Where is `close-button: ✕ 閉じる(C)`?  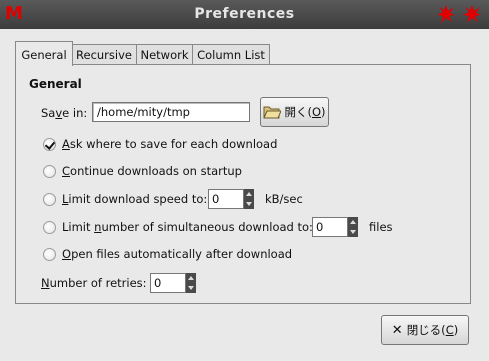
close-button: ✕ 閉じる(C) is located at coordinates (425, 330).